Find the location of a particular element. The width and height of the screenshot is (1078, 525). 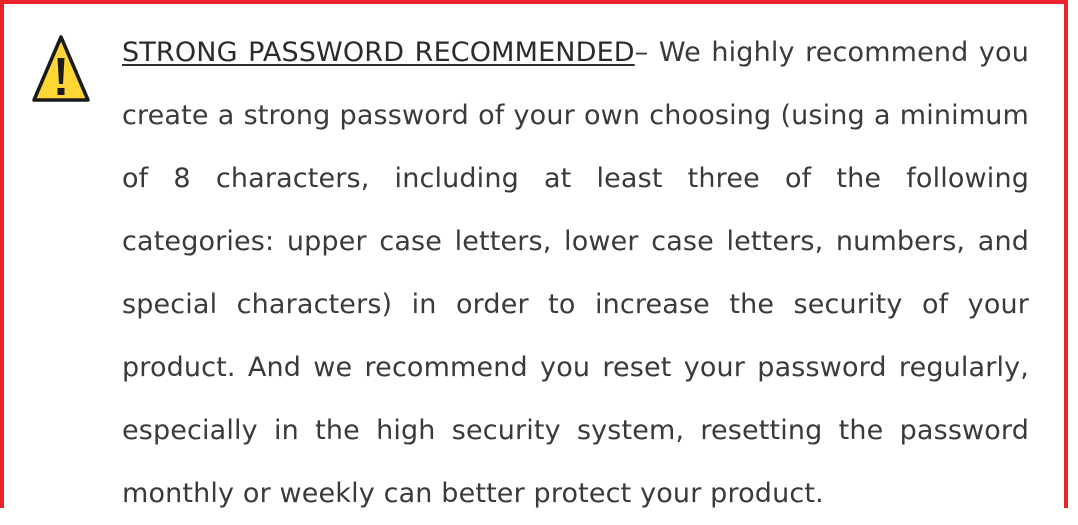

notice-heading: STRONG PASSWORD RECOMMENDED is located at coordinates (378, 52).